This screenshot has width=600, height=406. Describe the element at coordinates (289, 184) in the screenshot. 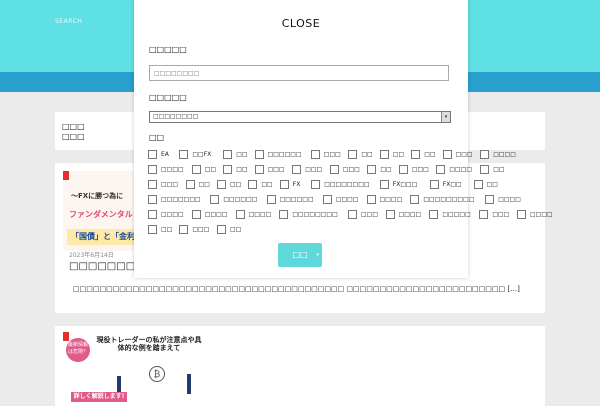

I see `tag-checkbox: FX` at that location.